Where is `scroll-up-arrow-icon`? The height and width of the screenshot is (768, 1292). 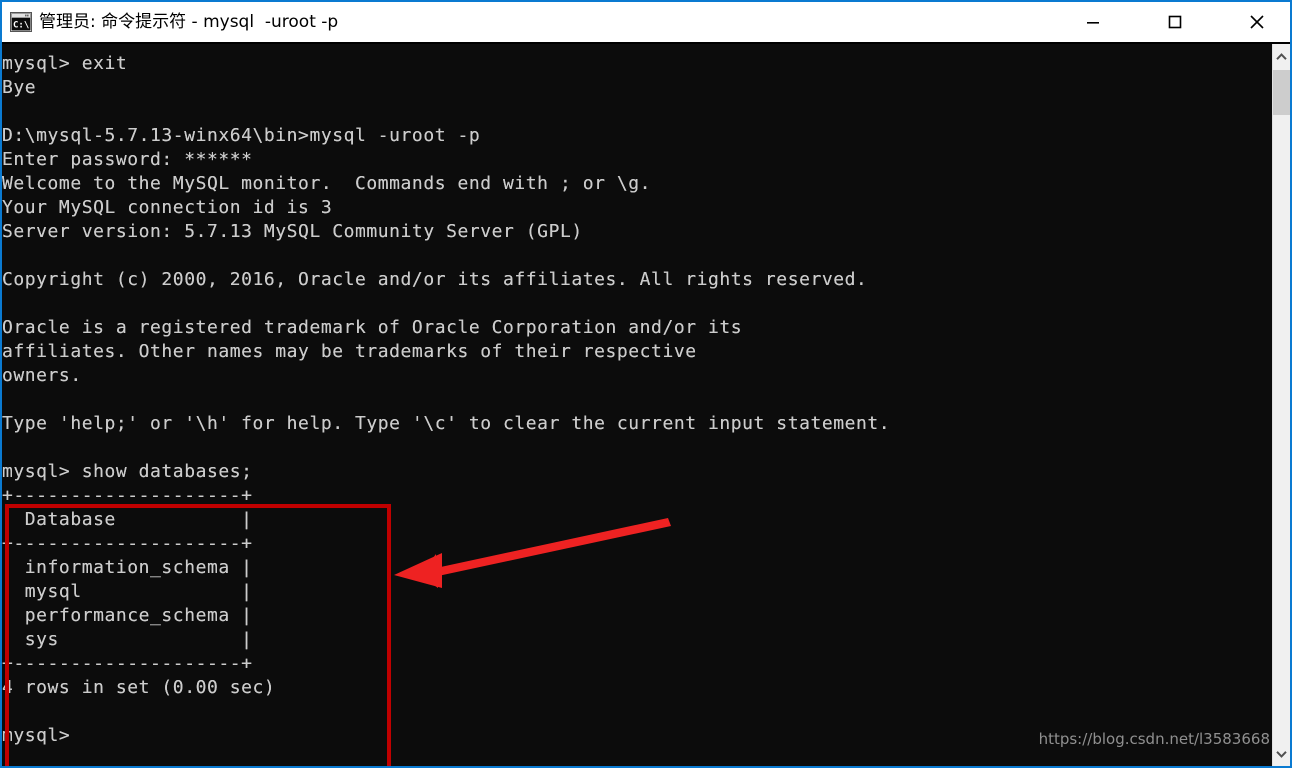 scroll-up-arrow-icon is located at coordinates (1281, 56).